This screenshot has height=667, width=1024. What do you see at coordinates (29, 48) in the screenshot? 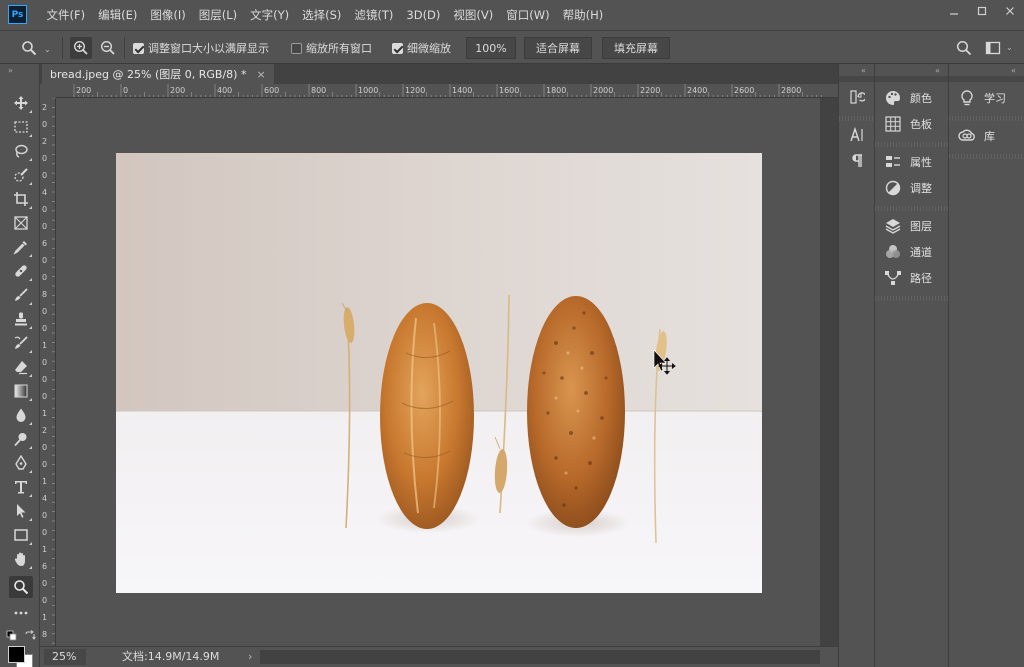
I see `tool-preset-picker` at bounding box center [29, 48].